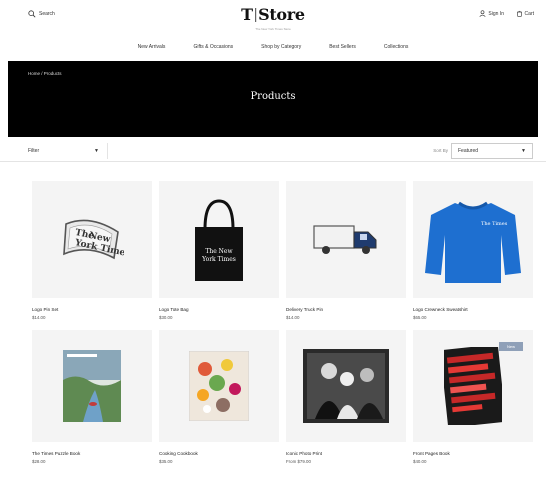 This screenshot has width=546, height=479. What do you see at coordinates (519, 13) in the screenshot?
I see `cart-icon` at bounding box center [519, 13].